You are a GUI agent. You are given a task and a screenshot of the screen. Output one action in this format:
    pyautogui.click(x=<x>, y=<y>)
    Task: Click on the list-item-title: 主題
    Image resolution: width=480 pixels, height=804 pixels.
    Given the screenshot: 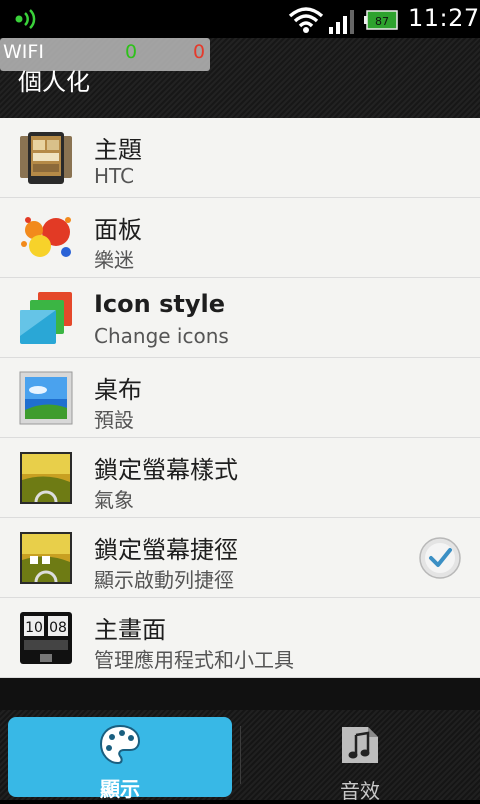 What is the action you would take?
    pyautogui.click(x=118, y=150)
    